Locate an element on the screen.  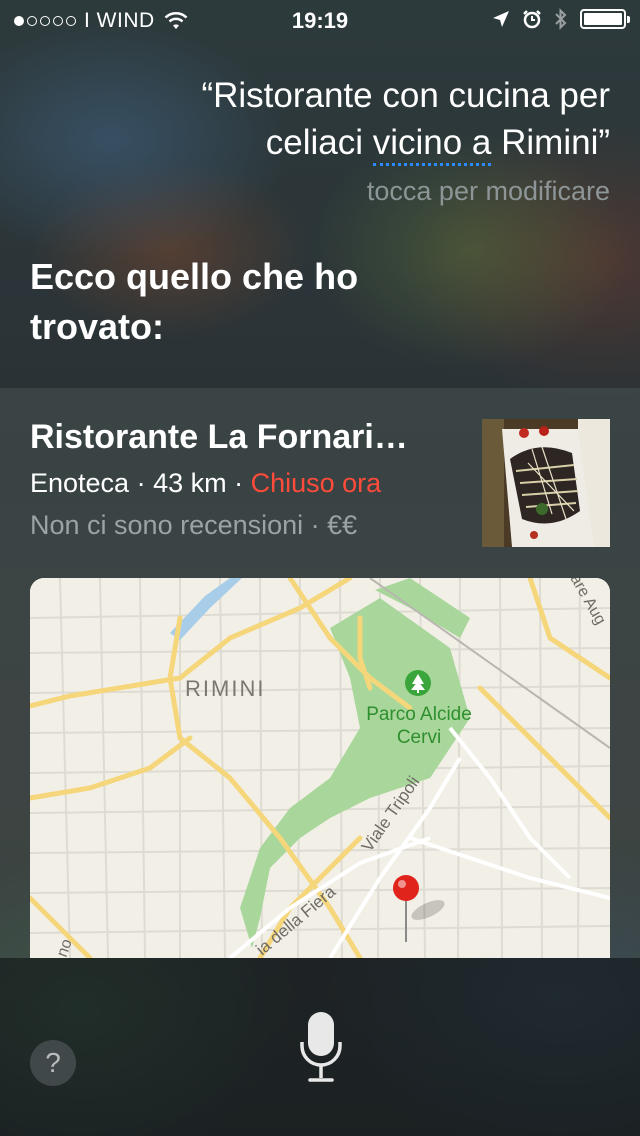
map-park-label-2: Cervi is located at coordinates (419, 737).